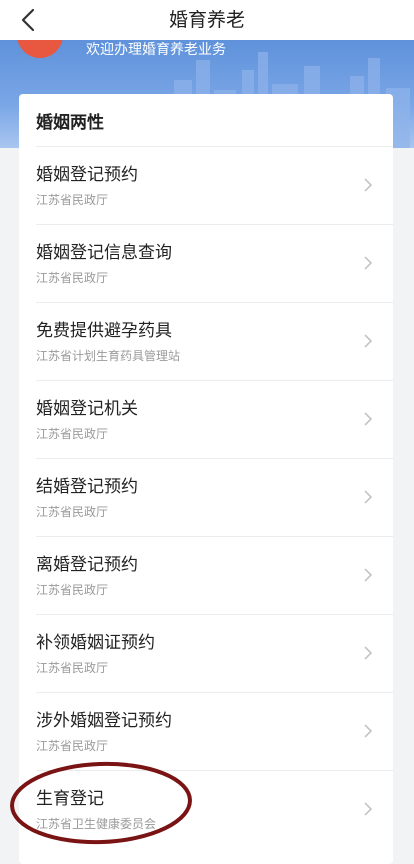 This screenshot has height=864, width=414. I want to click on list-item: 生育登记 江苏省卫生健康委员会, so click(214, 809).